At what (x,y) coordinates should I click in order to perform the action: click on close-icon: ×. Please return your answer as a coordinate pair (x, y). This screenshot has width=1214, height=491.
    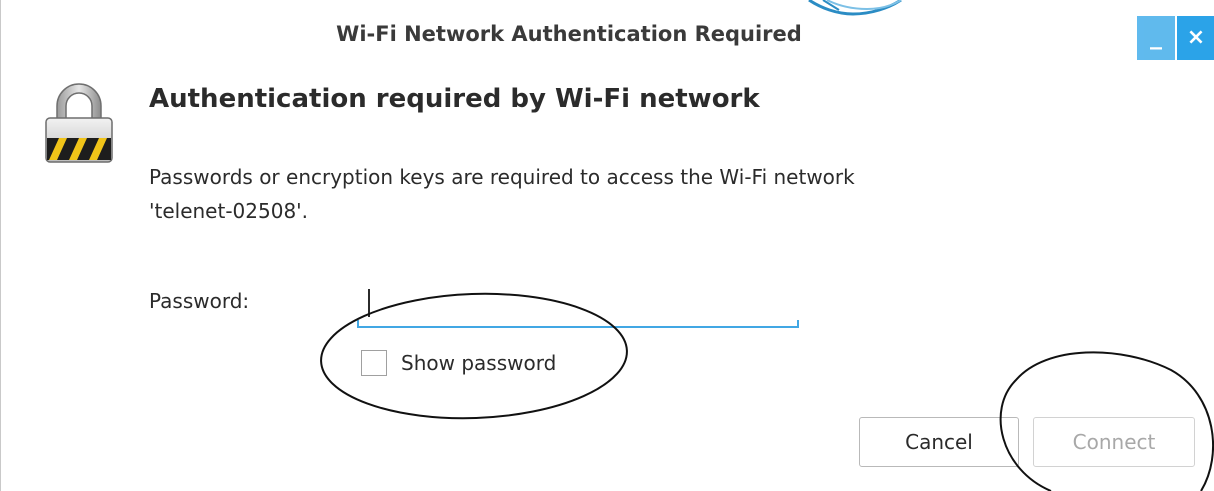
    Looking at the image, I should click on (1196, 37).